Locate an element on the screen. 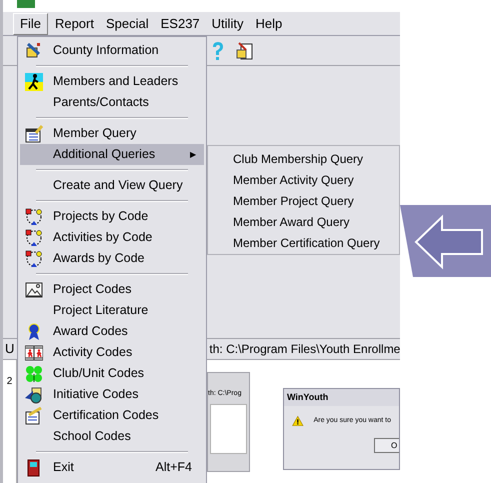  menu-item: Awards by Code is located at coordinates (112, 258).